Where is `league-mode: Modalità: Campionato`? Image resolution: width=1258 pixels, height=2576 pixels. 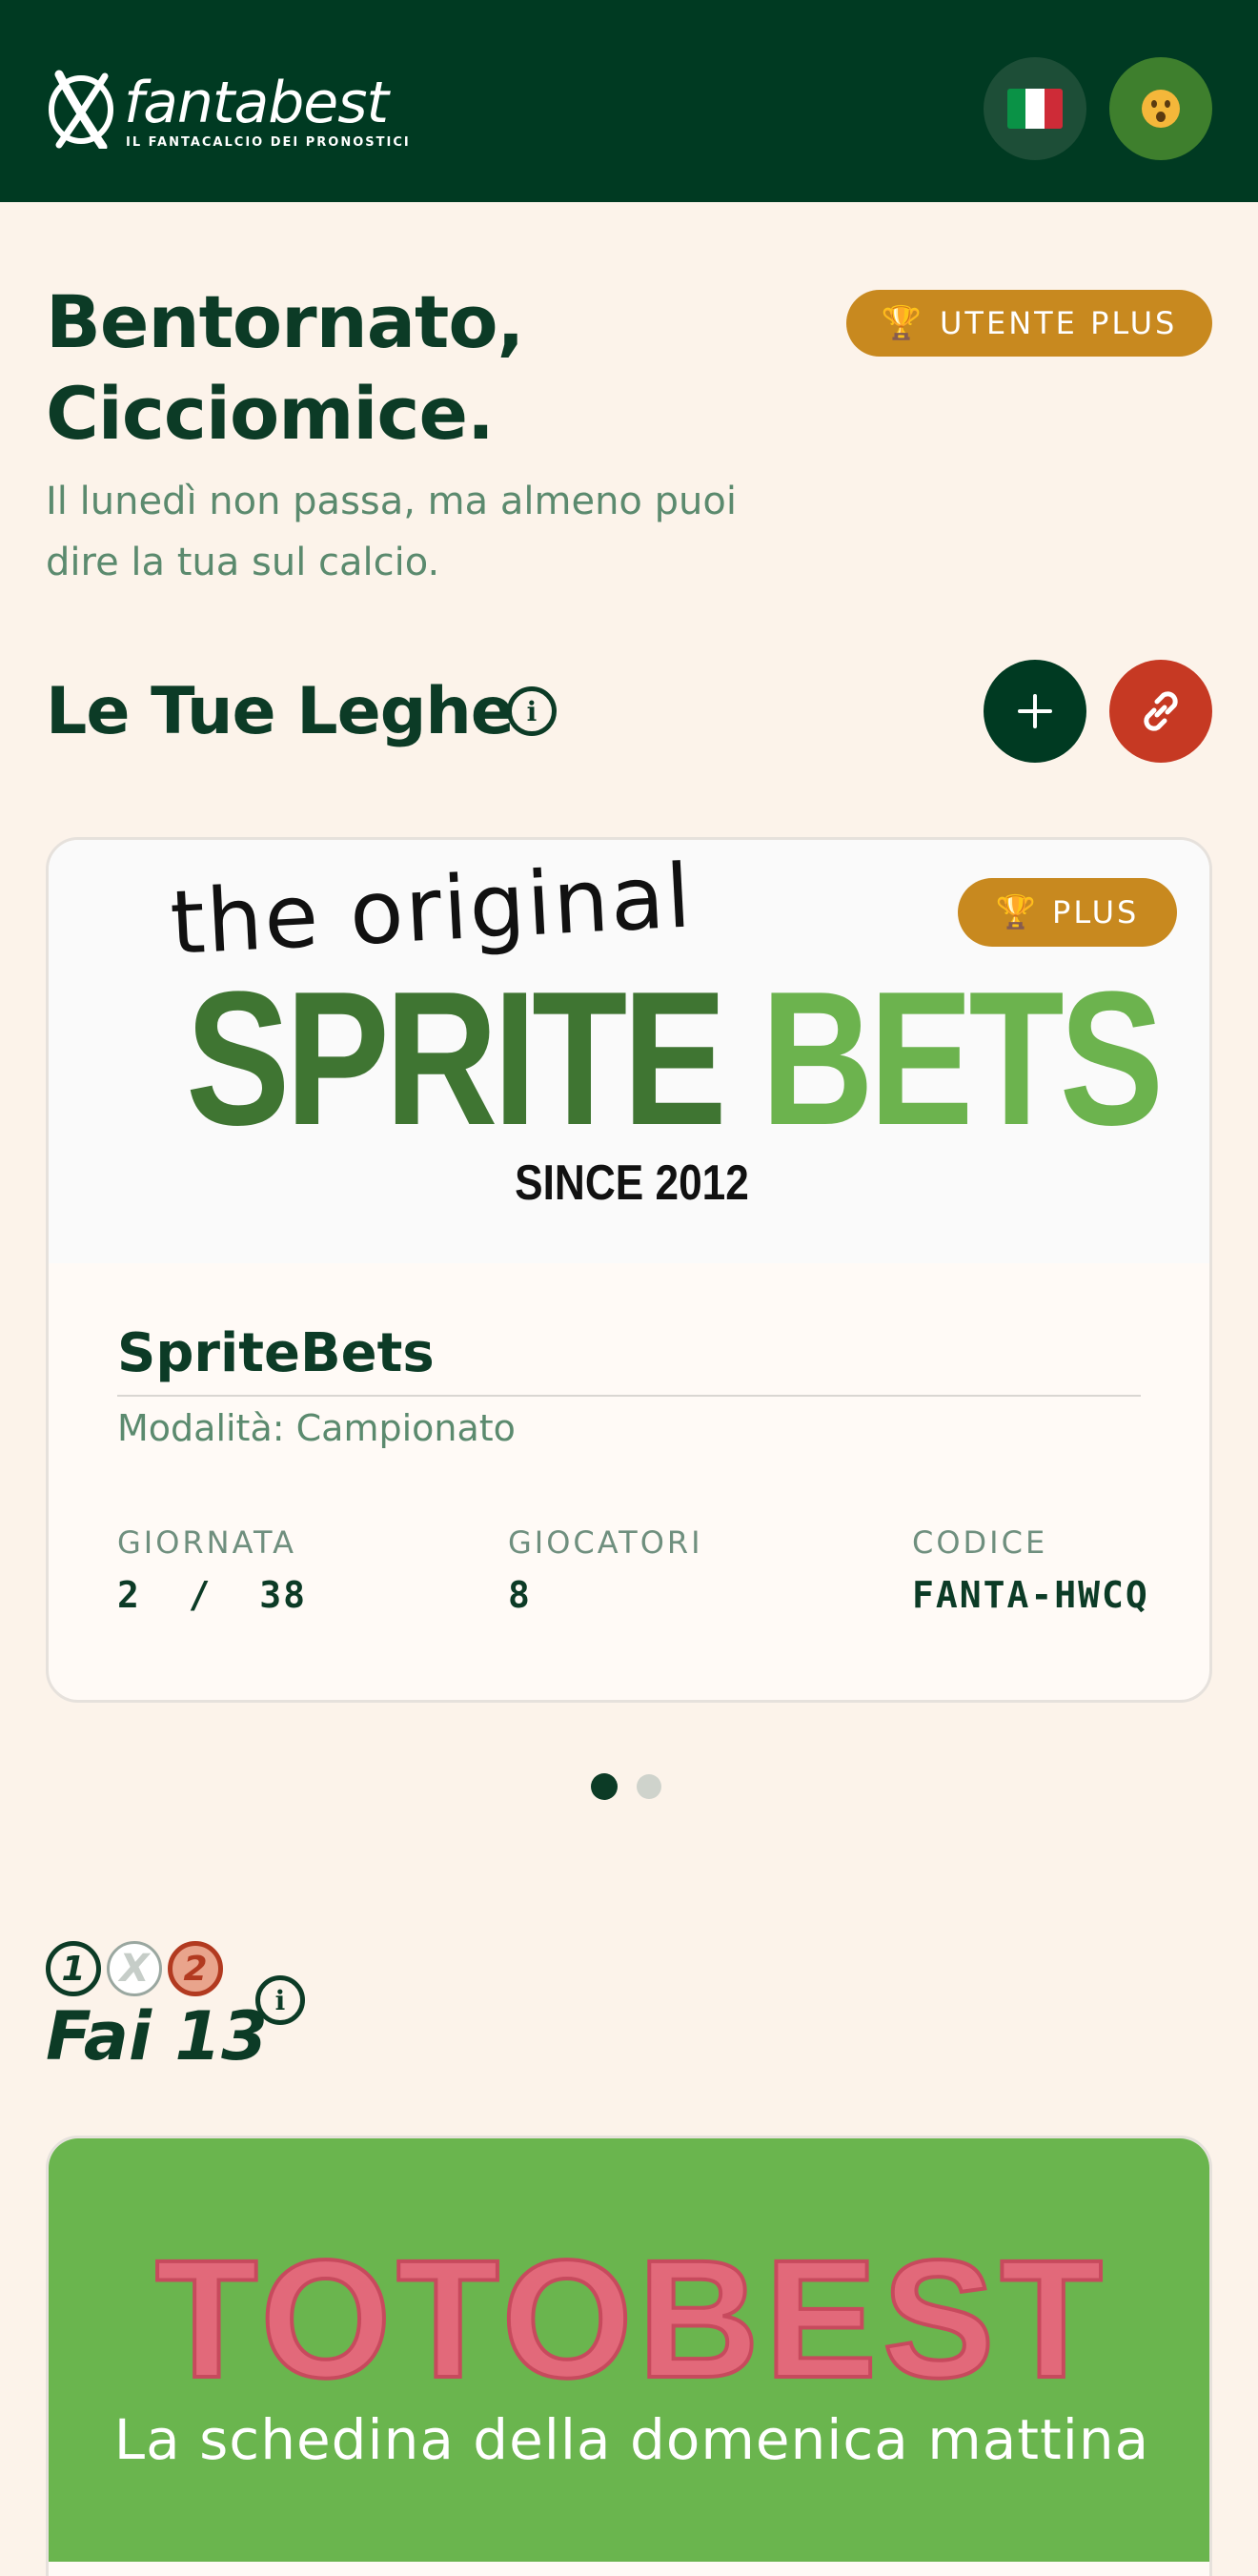 league-mode: Modalità: Campionato is located at coordinates (316, 1428).